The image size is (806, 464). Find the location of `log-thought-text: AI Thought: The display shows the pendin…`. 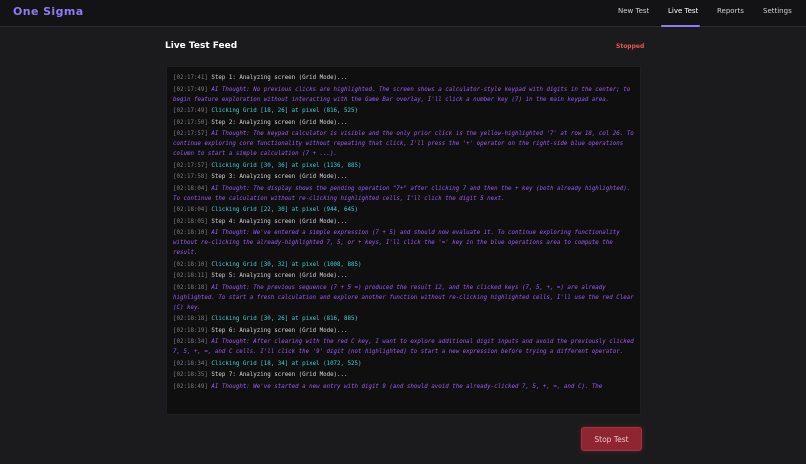

log-thought-text: AI Thought: The display shows the pendin… is located at coordinates (402, 193).